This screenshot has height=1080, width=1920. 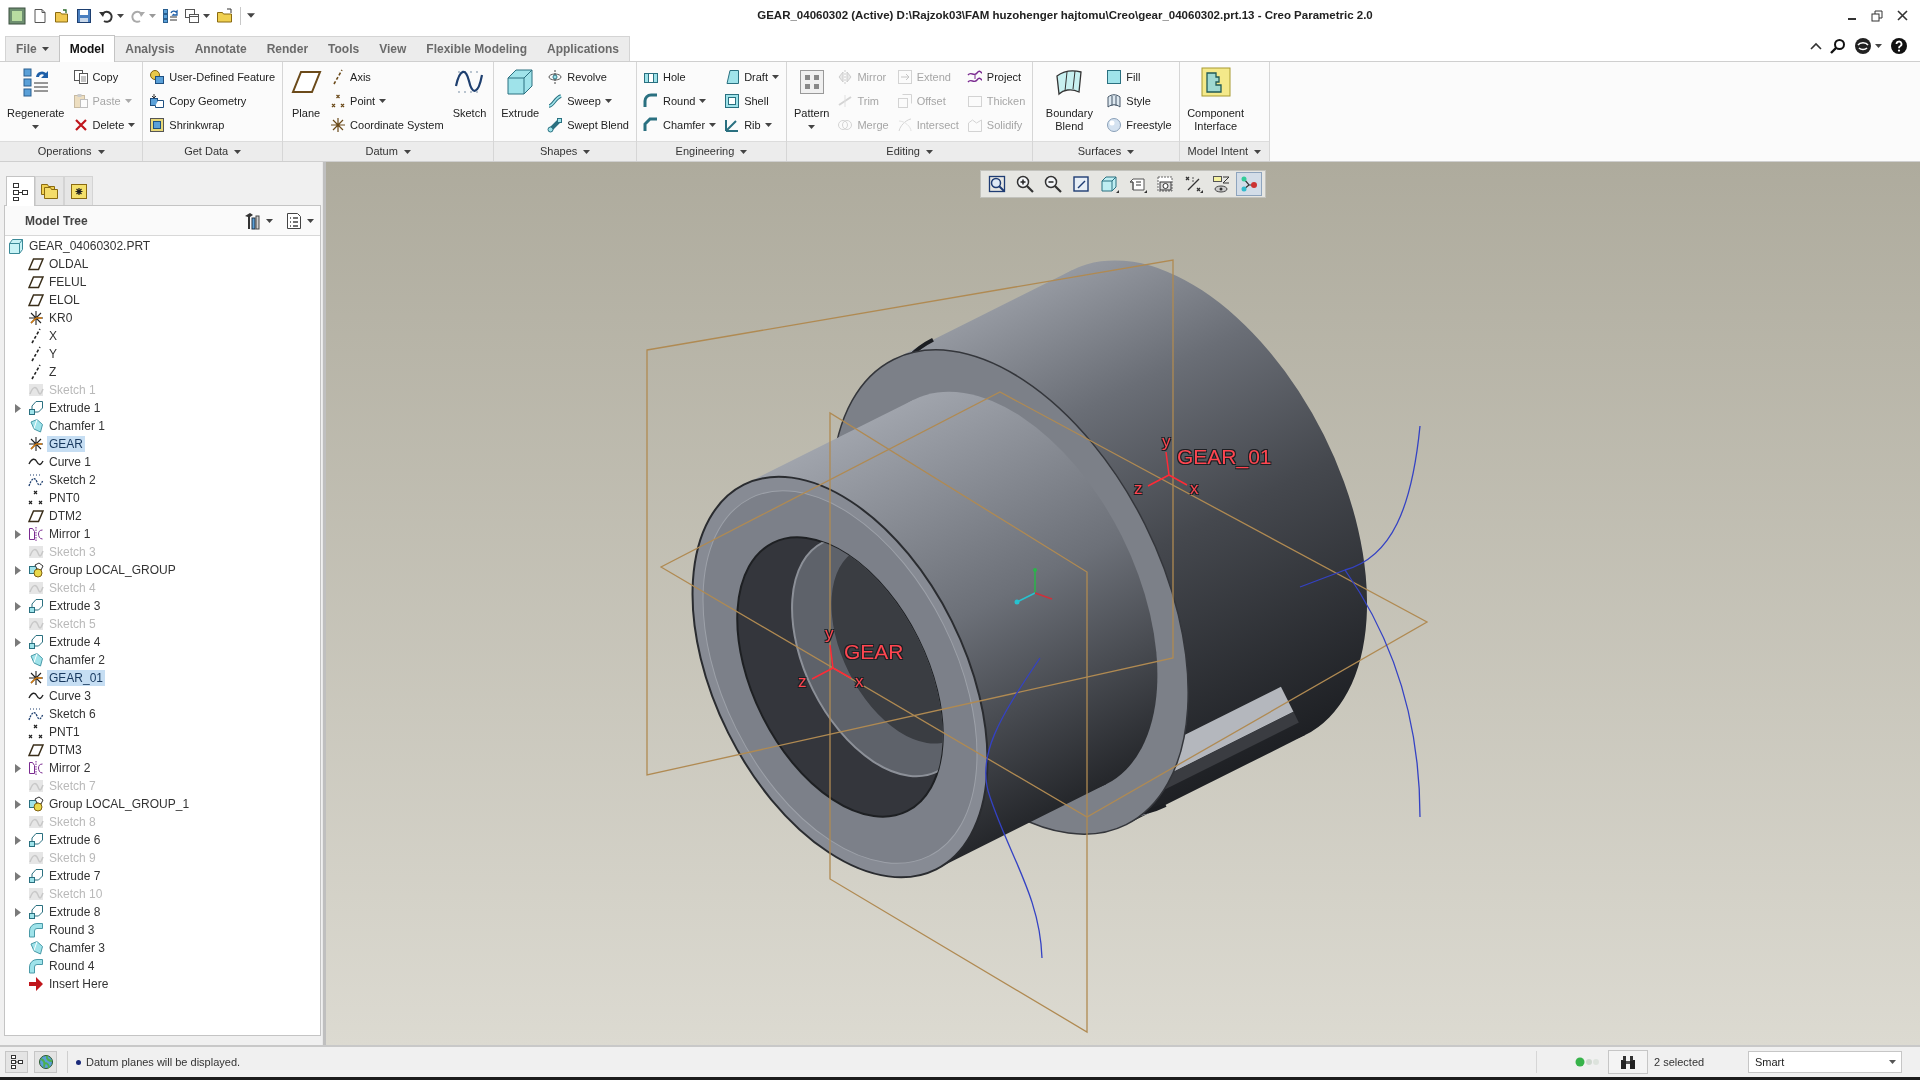 What do you see at coordinates (53, 354) in the screenshot?
I see `tree-item: Y` at bounding box center [53, 354].